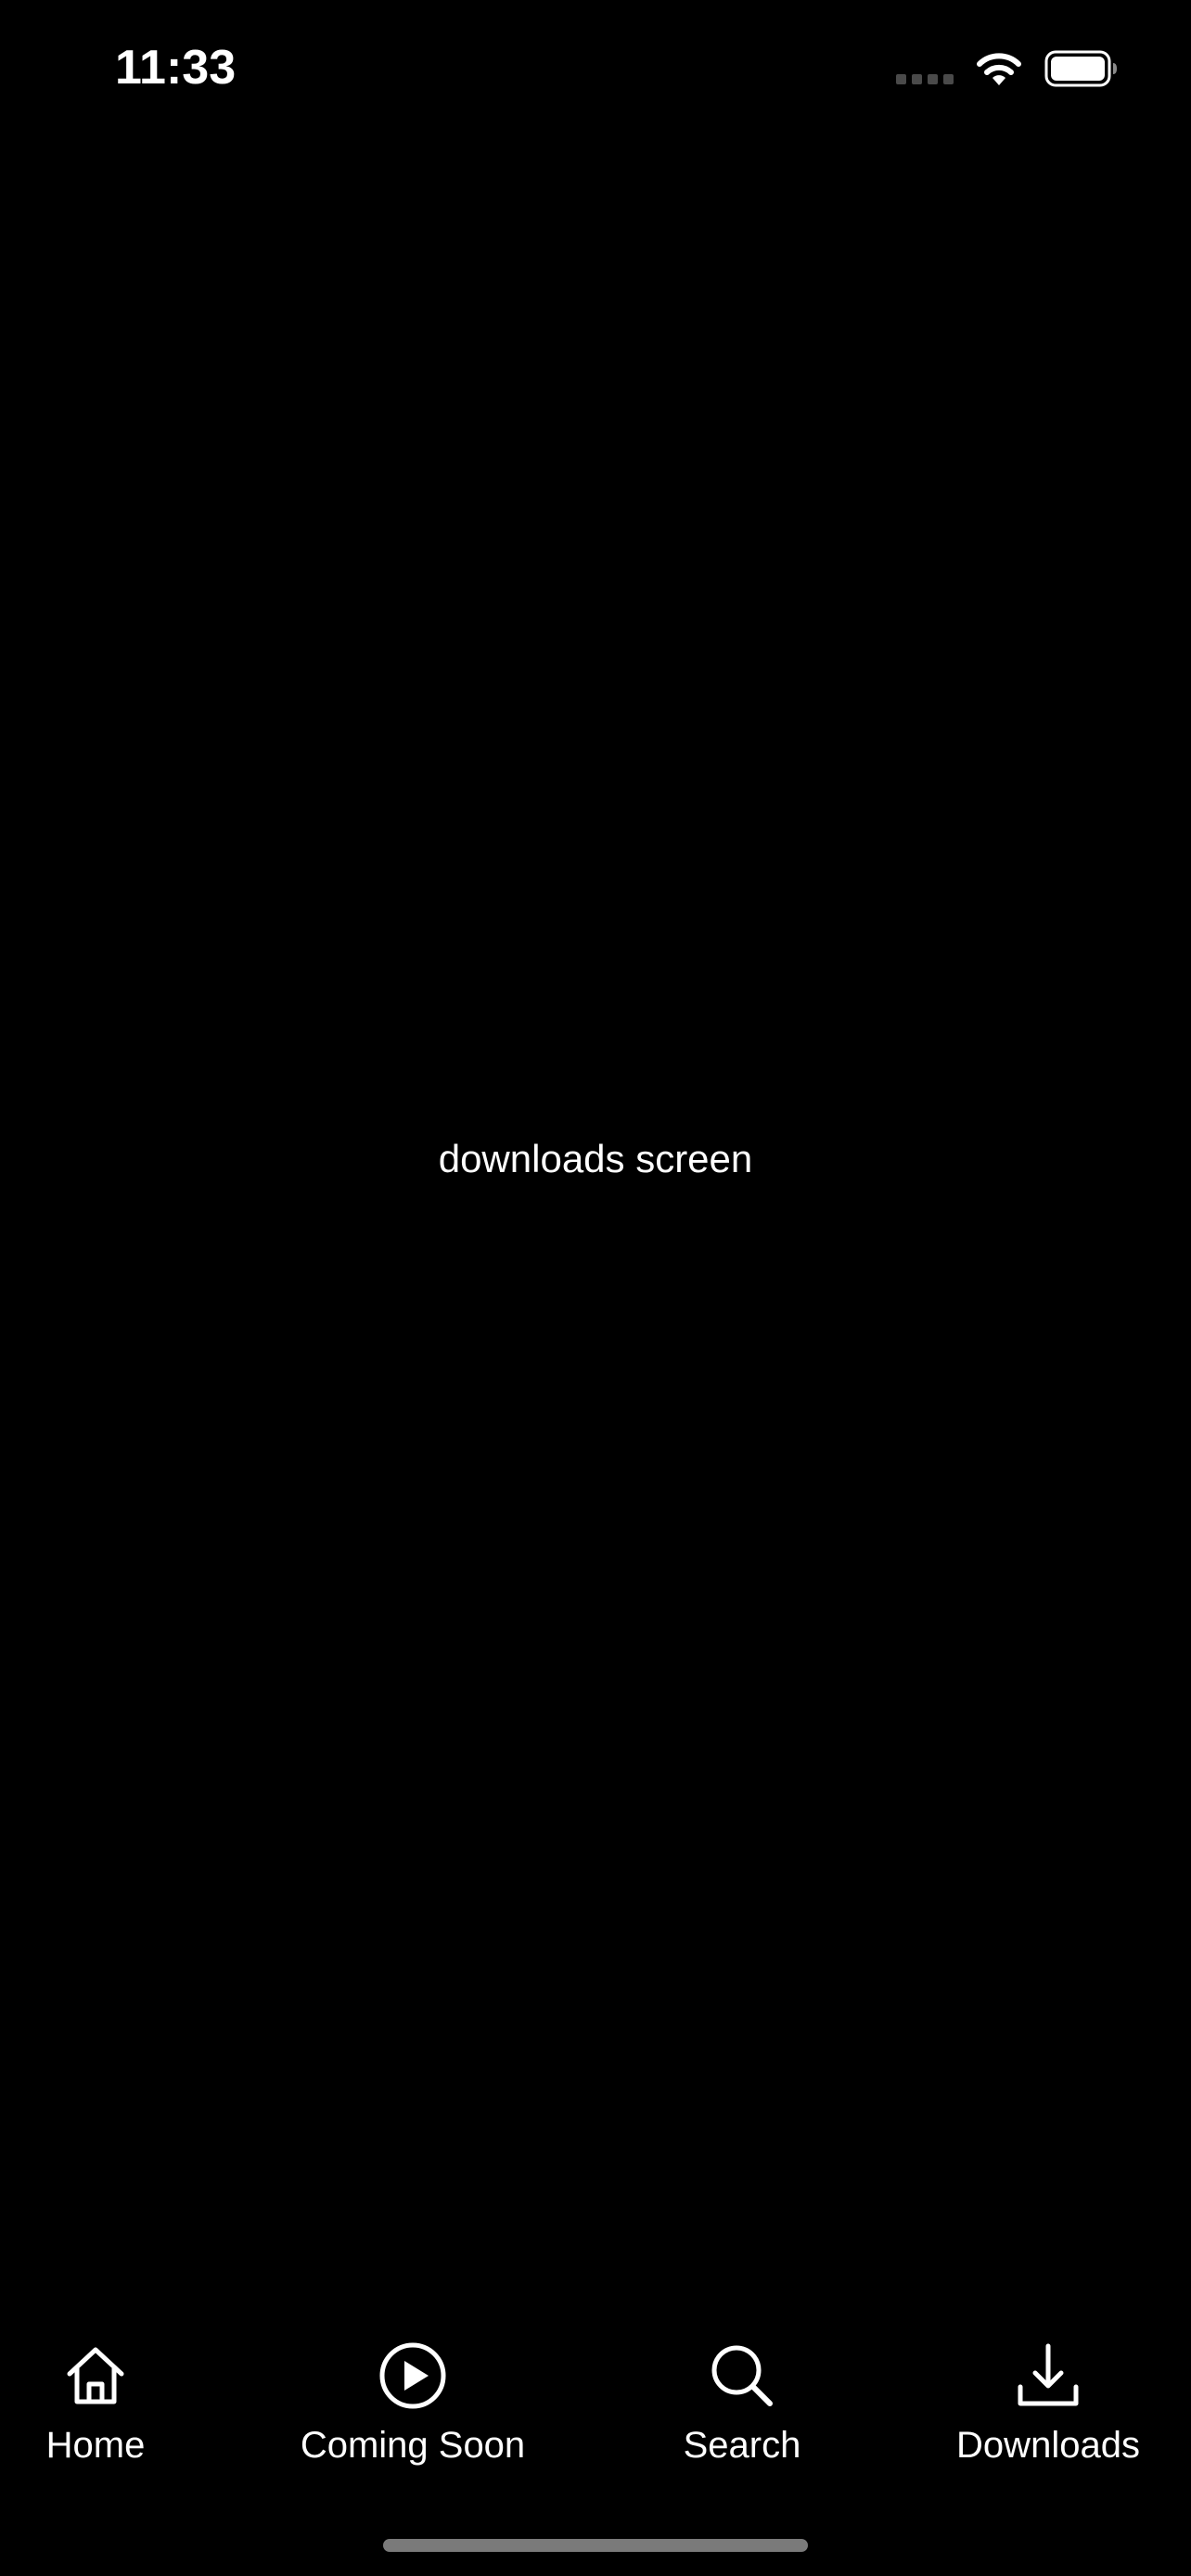  What do you see at coordinates (1048, 2446) in the screenshot?
I see `tab-downloads-label: Downloads` at bounding box center [1048, 2446].